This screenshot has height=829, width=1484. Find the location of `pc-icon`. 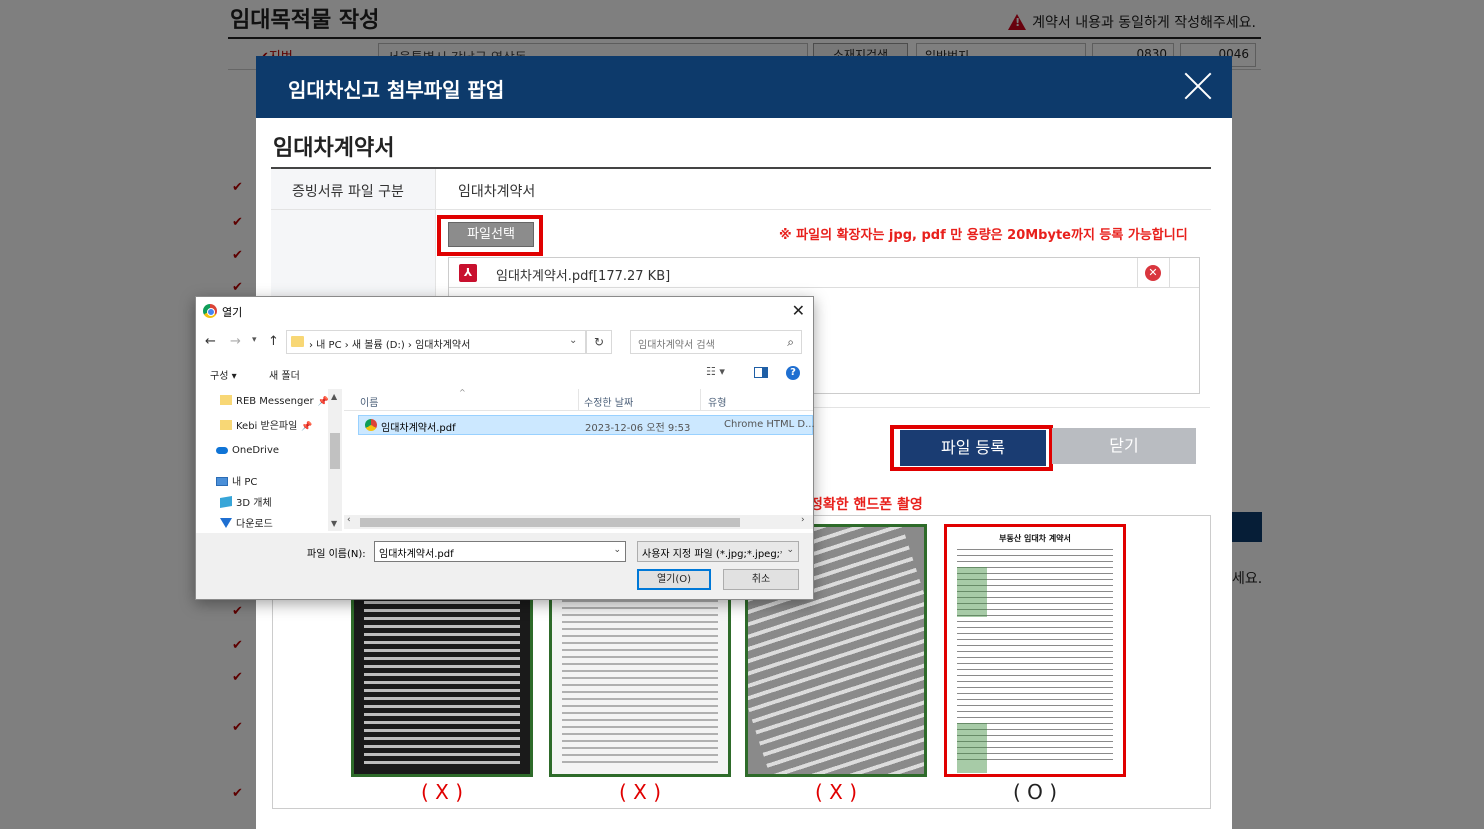

pc-icon is located at coordinates (222, 481).